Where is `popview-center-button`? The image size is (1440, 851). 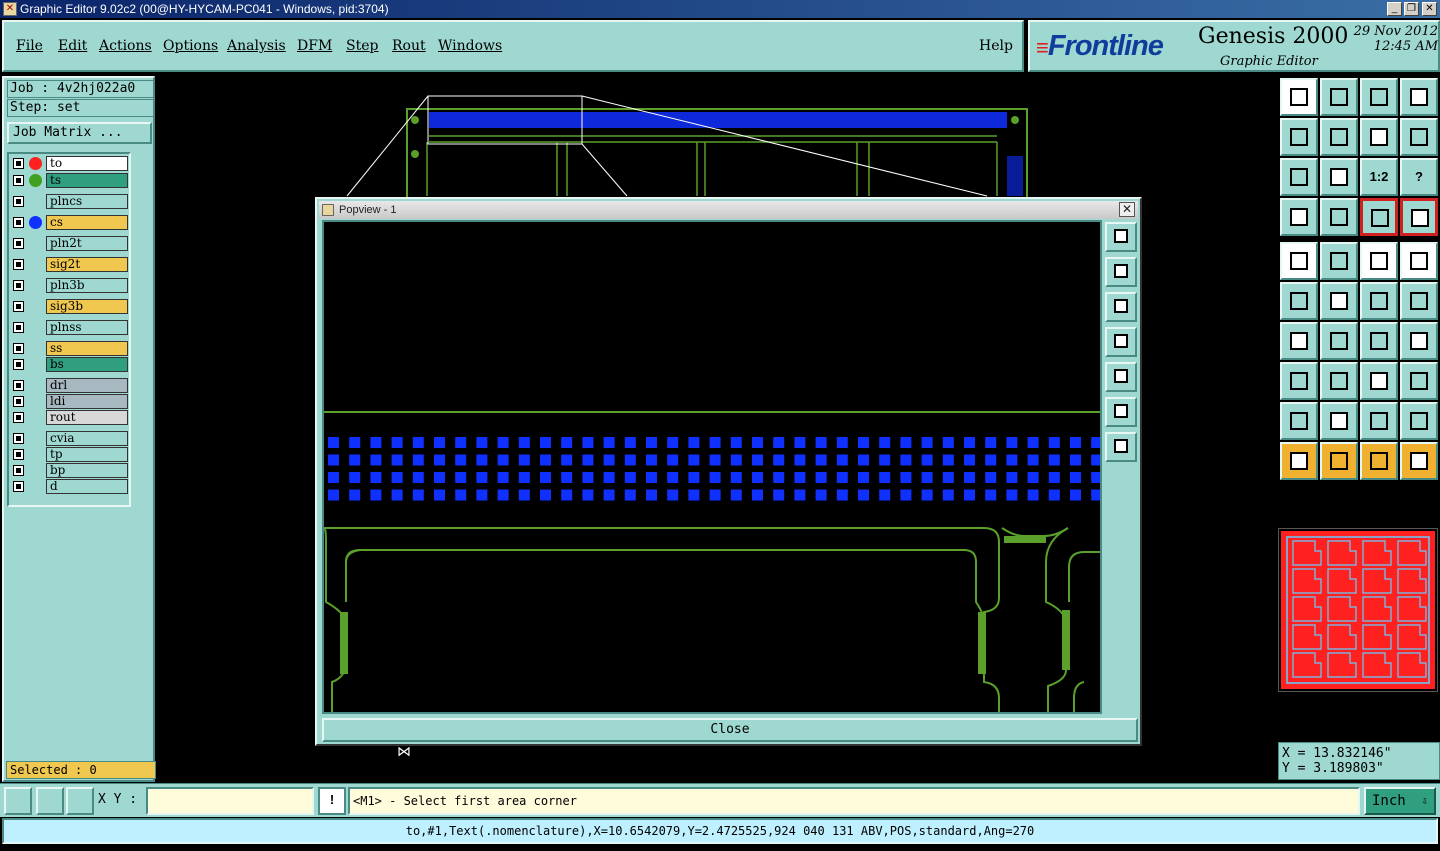 popview-center-button is located at coordinates (1121, 447).